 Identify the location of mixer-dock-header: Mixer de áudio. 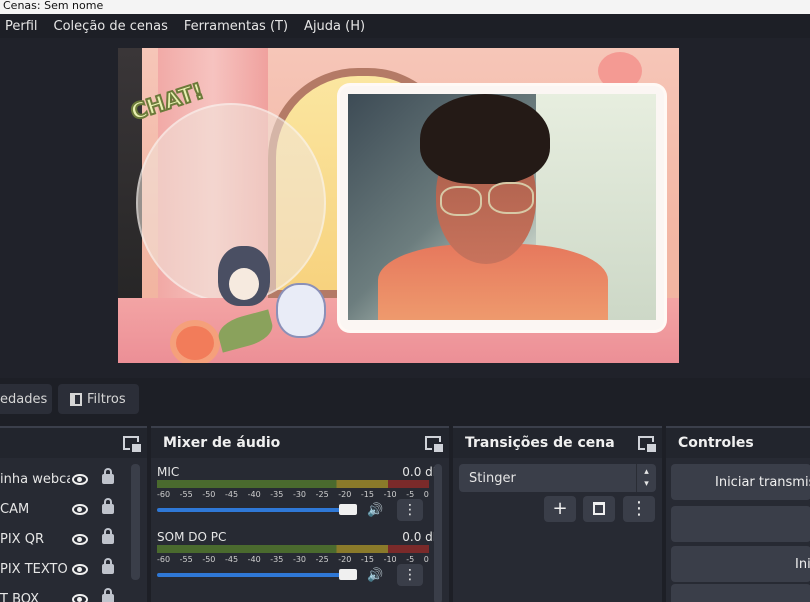
(300, 443).